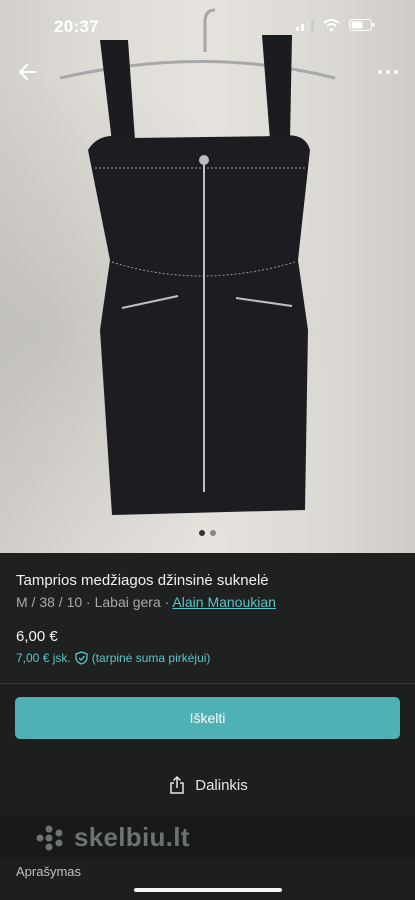 The image size is (415, 900). I want to click on pagination-dot-active, so click(202, 533).